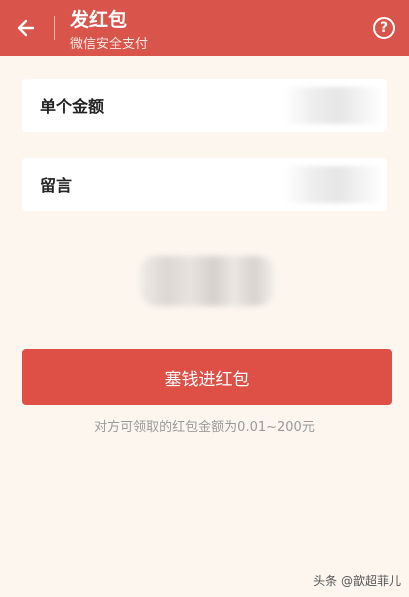 Image resolution: width=409 pixels, height=597 pixels. Describe the element at coordinates (54, 28) in the screenshot. I see `header-divider` at that location.